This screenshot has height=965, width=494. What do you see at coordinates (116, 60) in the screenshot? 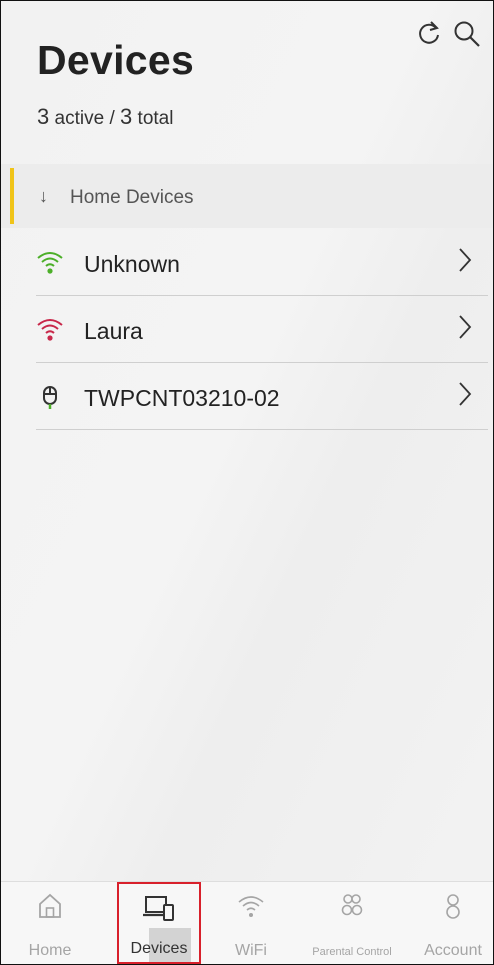
I see `page-title: Devices` at bounding box center [116, 60].